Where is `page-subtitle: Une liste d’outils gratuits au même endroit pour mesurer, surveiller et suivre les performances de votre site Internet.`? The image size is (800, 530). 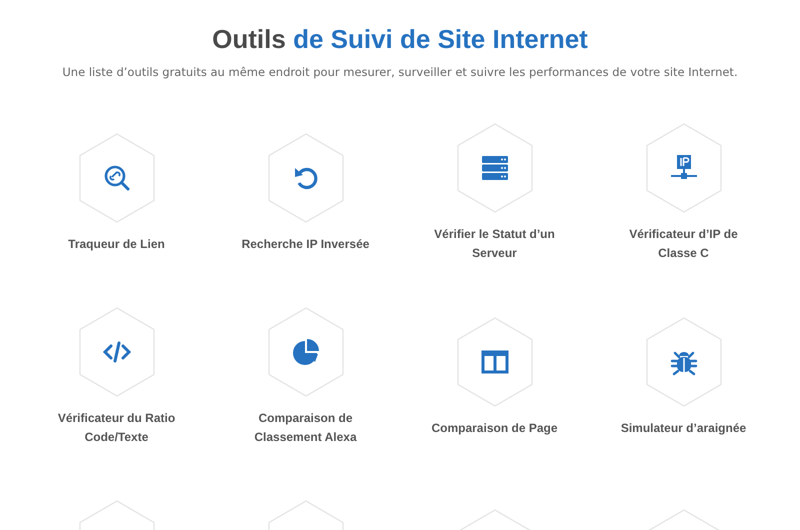
page-subtitle: Une liste d’outils gratuits au même endroit pour mesurer, surveiller et suivre les performances de votre site Internet. is located at coordinates (400, 72).